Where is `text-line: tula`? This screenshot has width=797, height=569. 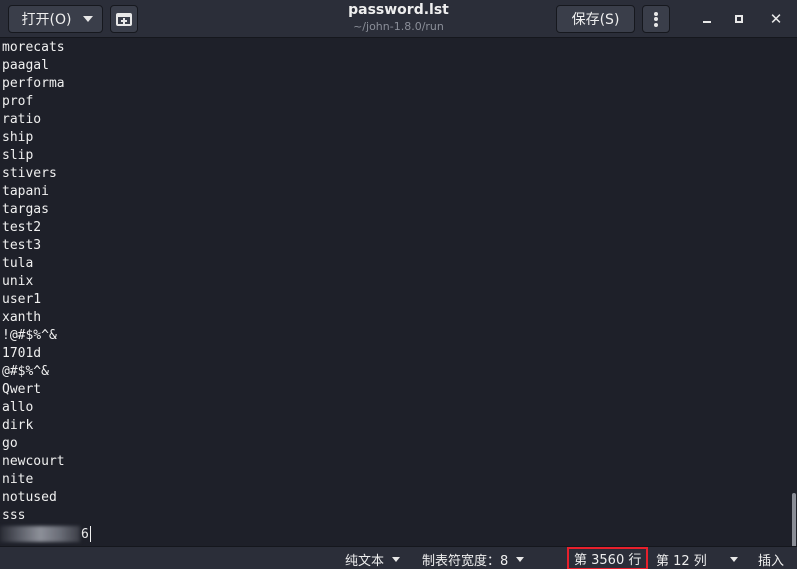 text-line: tula is located at coordinates (18, 263).